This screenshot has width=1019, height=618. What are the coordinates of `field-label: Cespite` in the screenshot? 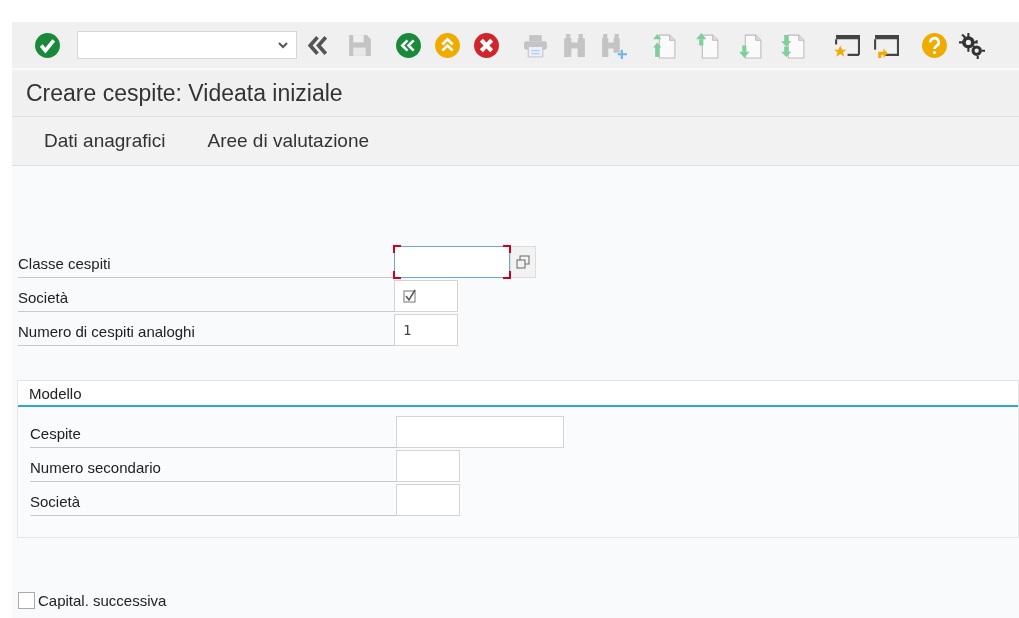 It's located at (213, 432).